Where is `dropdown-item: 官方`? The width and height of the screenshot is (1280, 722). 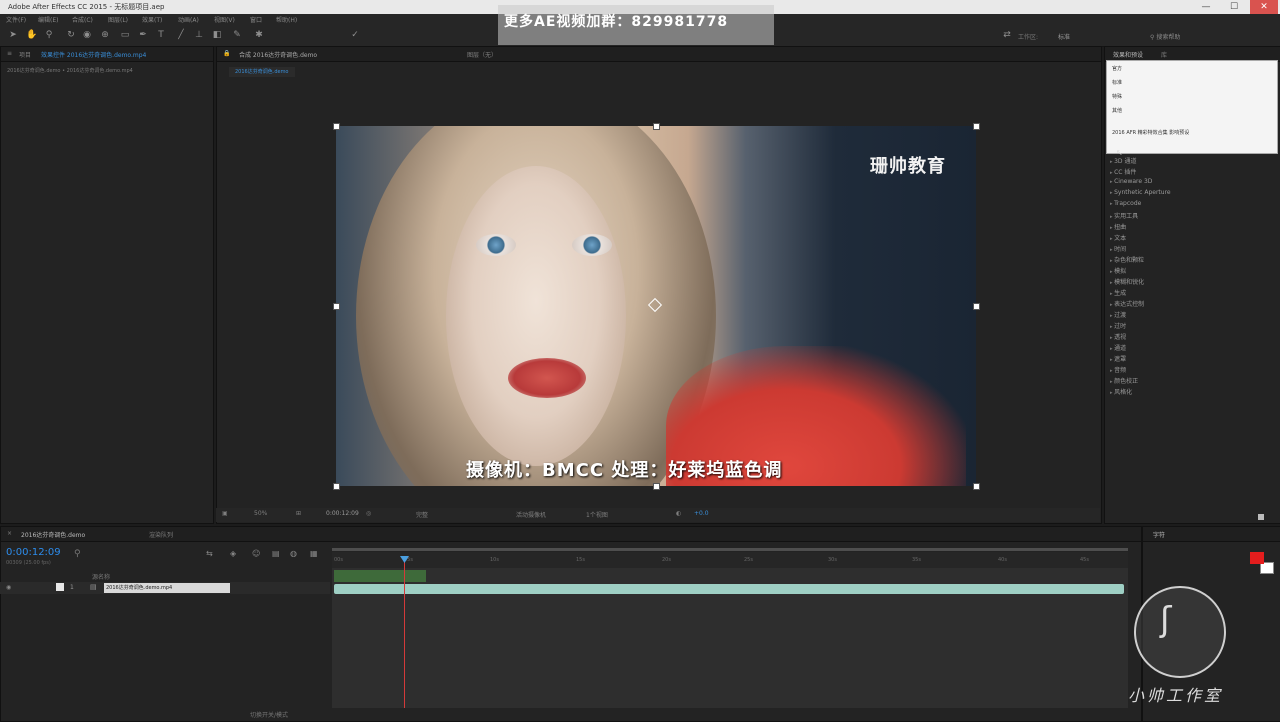
dropdown-item: 官方 is located at coordinates (1117, 68).